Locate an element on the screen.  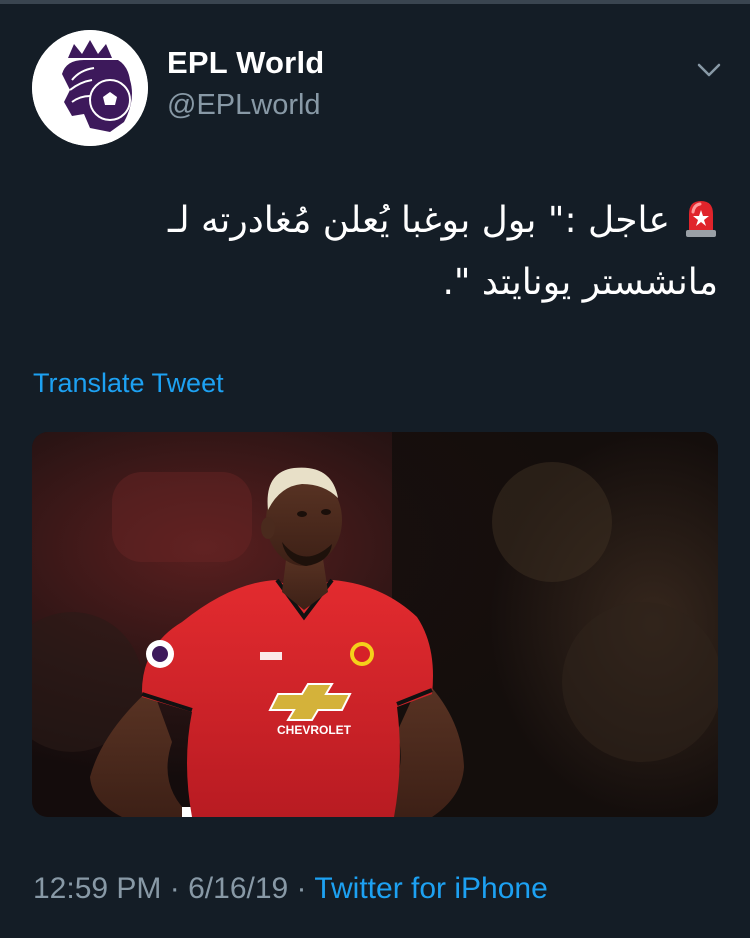
avatar is located at coordinates (90, 88).